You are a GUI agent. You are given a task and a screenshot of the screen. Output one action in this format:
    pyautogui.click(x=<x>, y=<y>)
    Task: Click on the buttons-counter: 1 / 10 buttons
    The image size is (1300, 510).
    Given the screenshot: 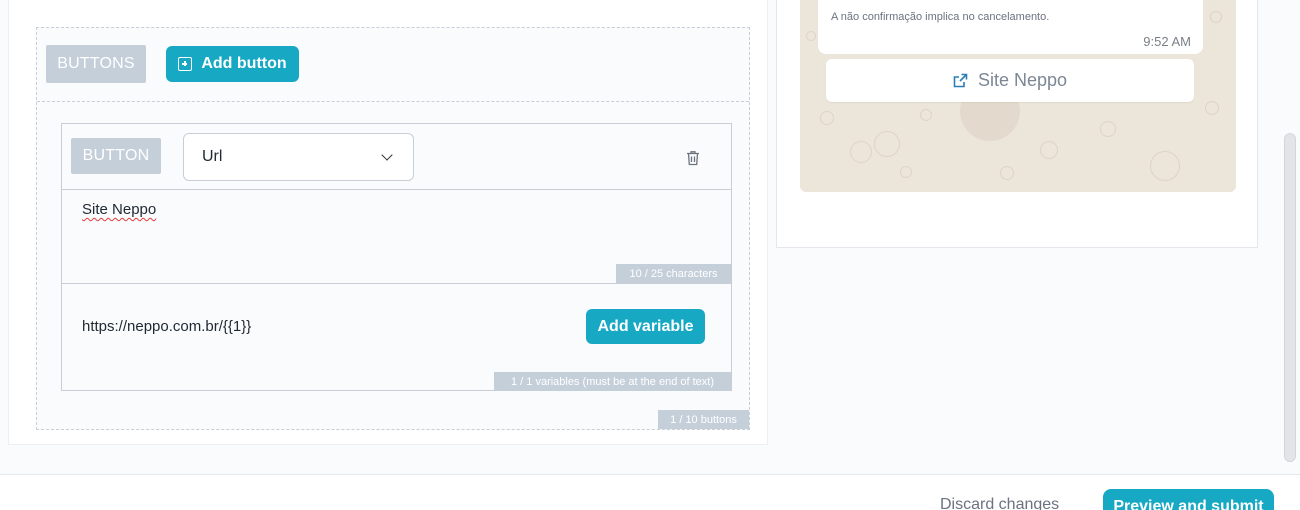 What is the action you would take?
    pyautogui.click(x=703, y=419)
    